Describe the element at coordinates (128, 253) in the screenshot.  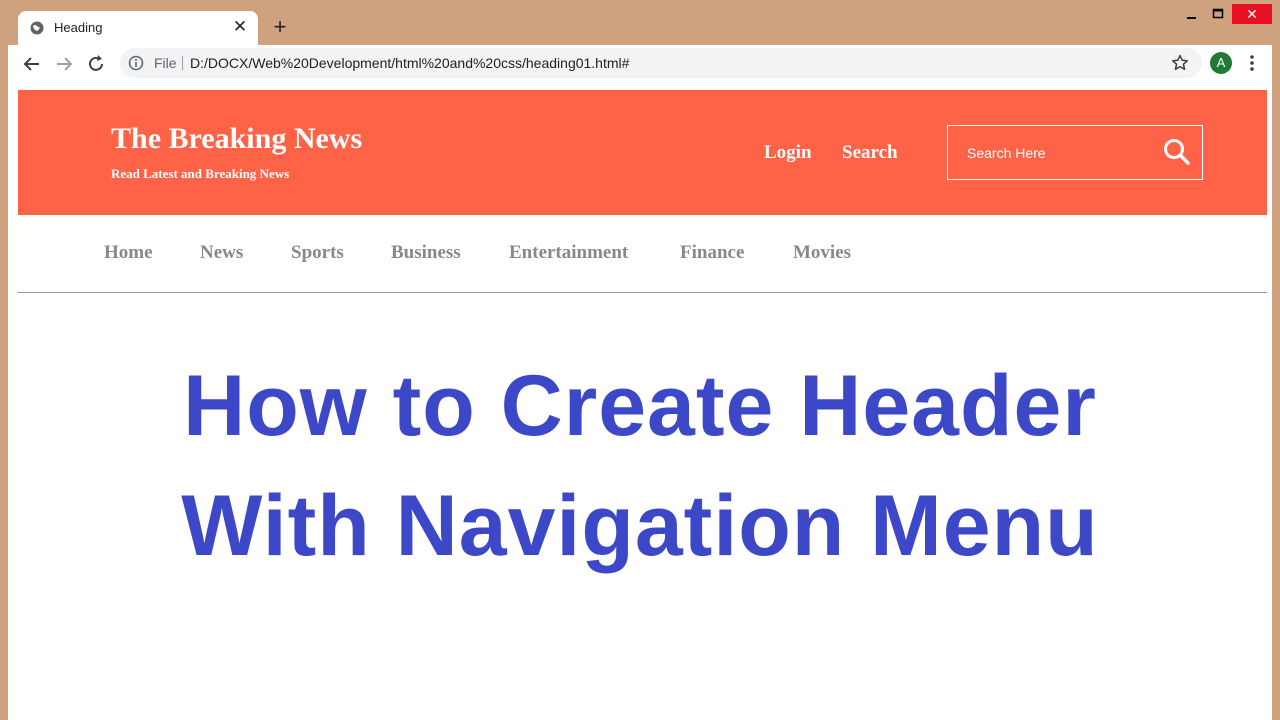
I see `nav-item-home: Home` at that location.